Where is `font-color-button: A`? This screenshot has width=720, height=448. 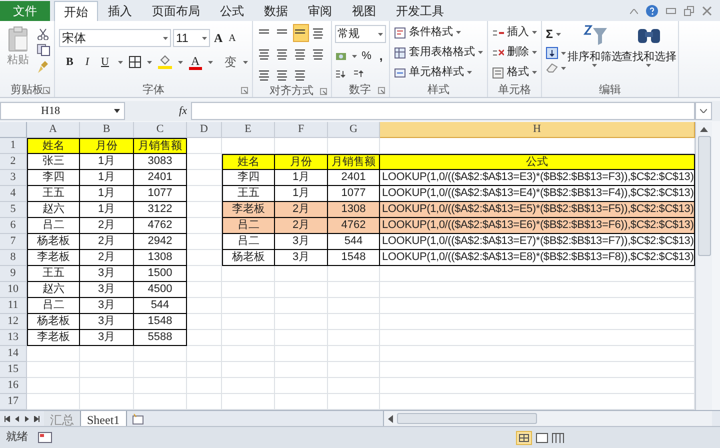
font-color-button: A is located at coordinates (195, 62).